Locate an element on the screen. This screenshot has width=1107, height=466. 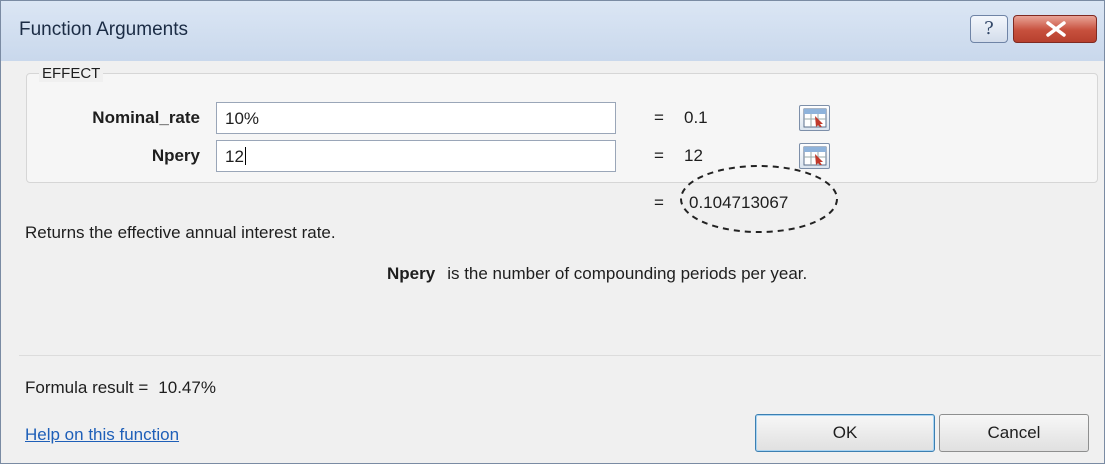
npery-input: 12 is located at coordinates (523, 156).